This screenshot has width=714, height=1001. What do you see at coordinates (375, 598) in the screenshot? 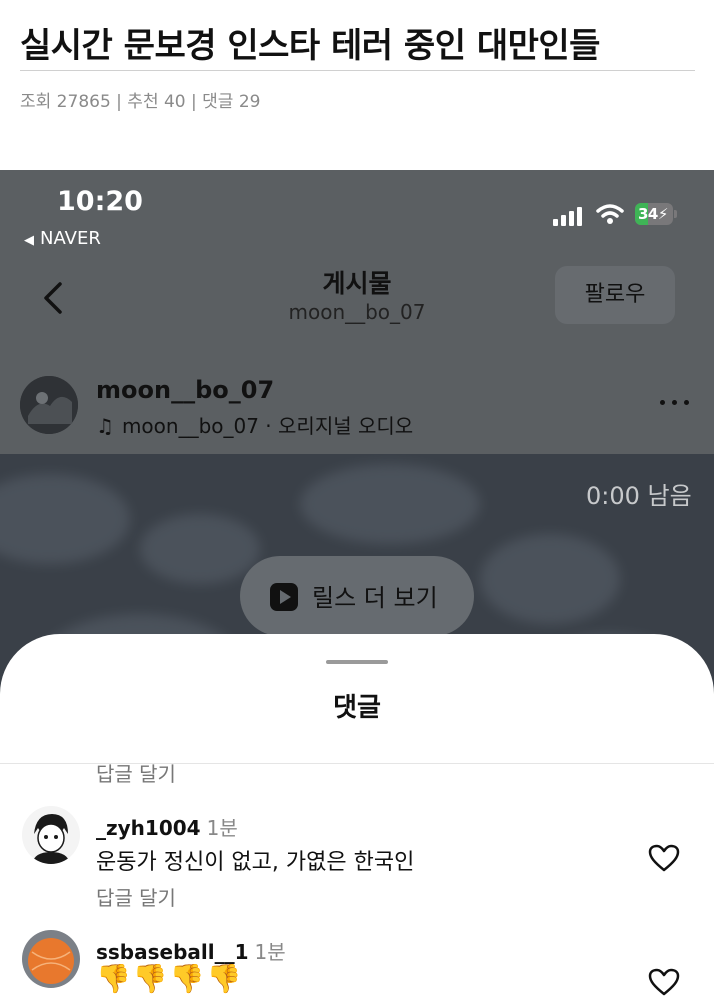
I see `more-reels-label: 릴스 더 보기` at bounding box center [375, 598].